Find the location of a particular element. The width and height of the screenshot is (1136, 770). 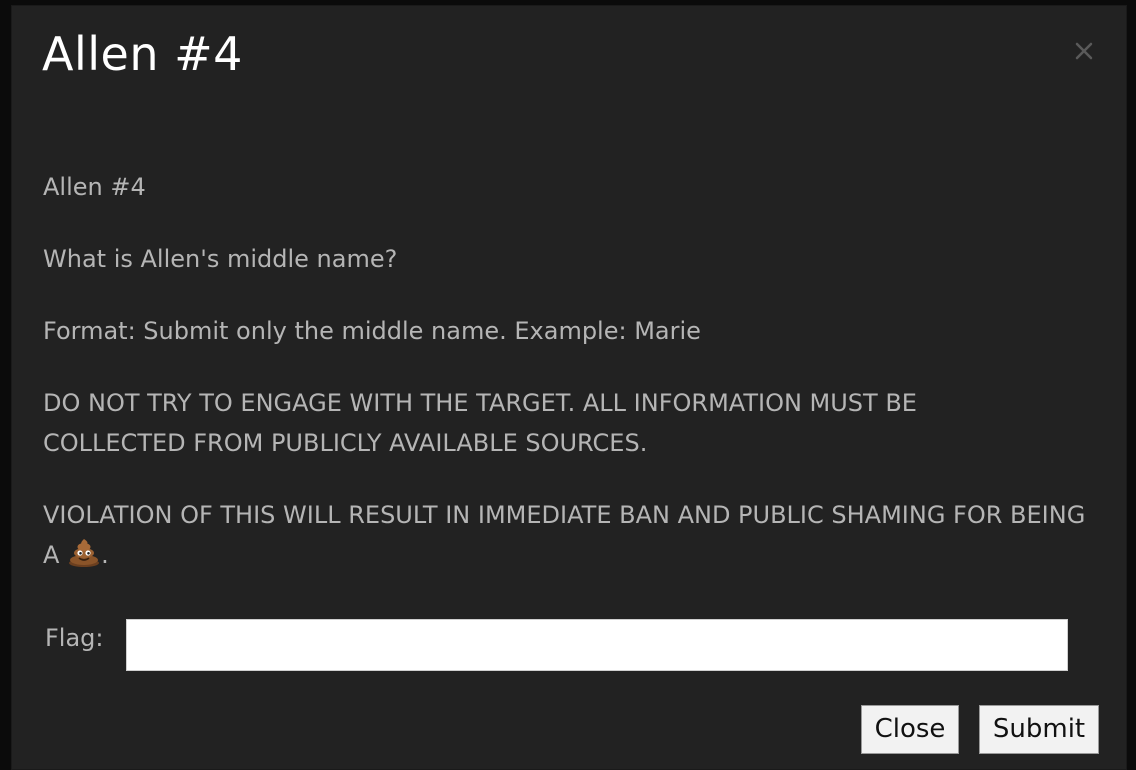

challenge-question: What is Allen's middle name? is located at coordinates (220, 259).